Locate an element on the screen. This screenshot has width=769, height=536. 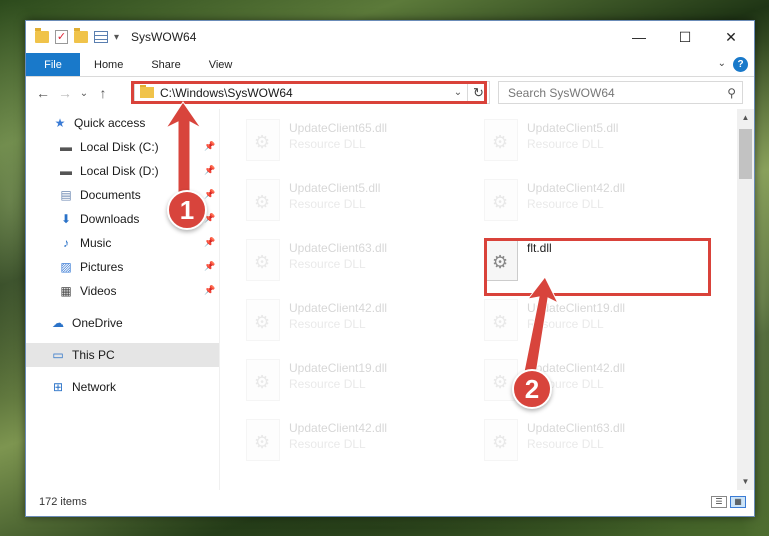
scrollbar-thumb is located at coordinates (745, 154).